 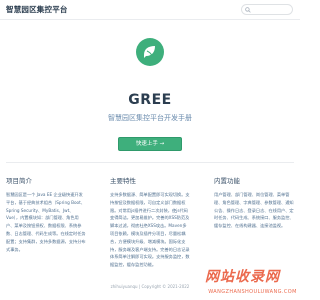 I want to click on watermark-logo: 网站收录网 WANGZHANSHOULUWANG.COM, so click(x=252, y=281).